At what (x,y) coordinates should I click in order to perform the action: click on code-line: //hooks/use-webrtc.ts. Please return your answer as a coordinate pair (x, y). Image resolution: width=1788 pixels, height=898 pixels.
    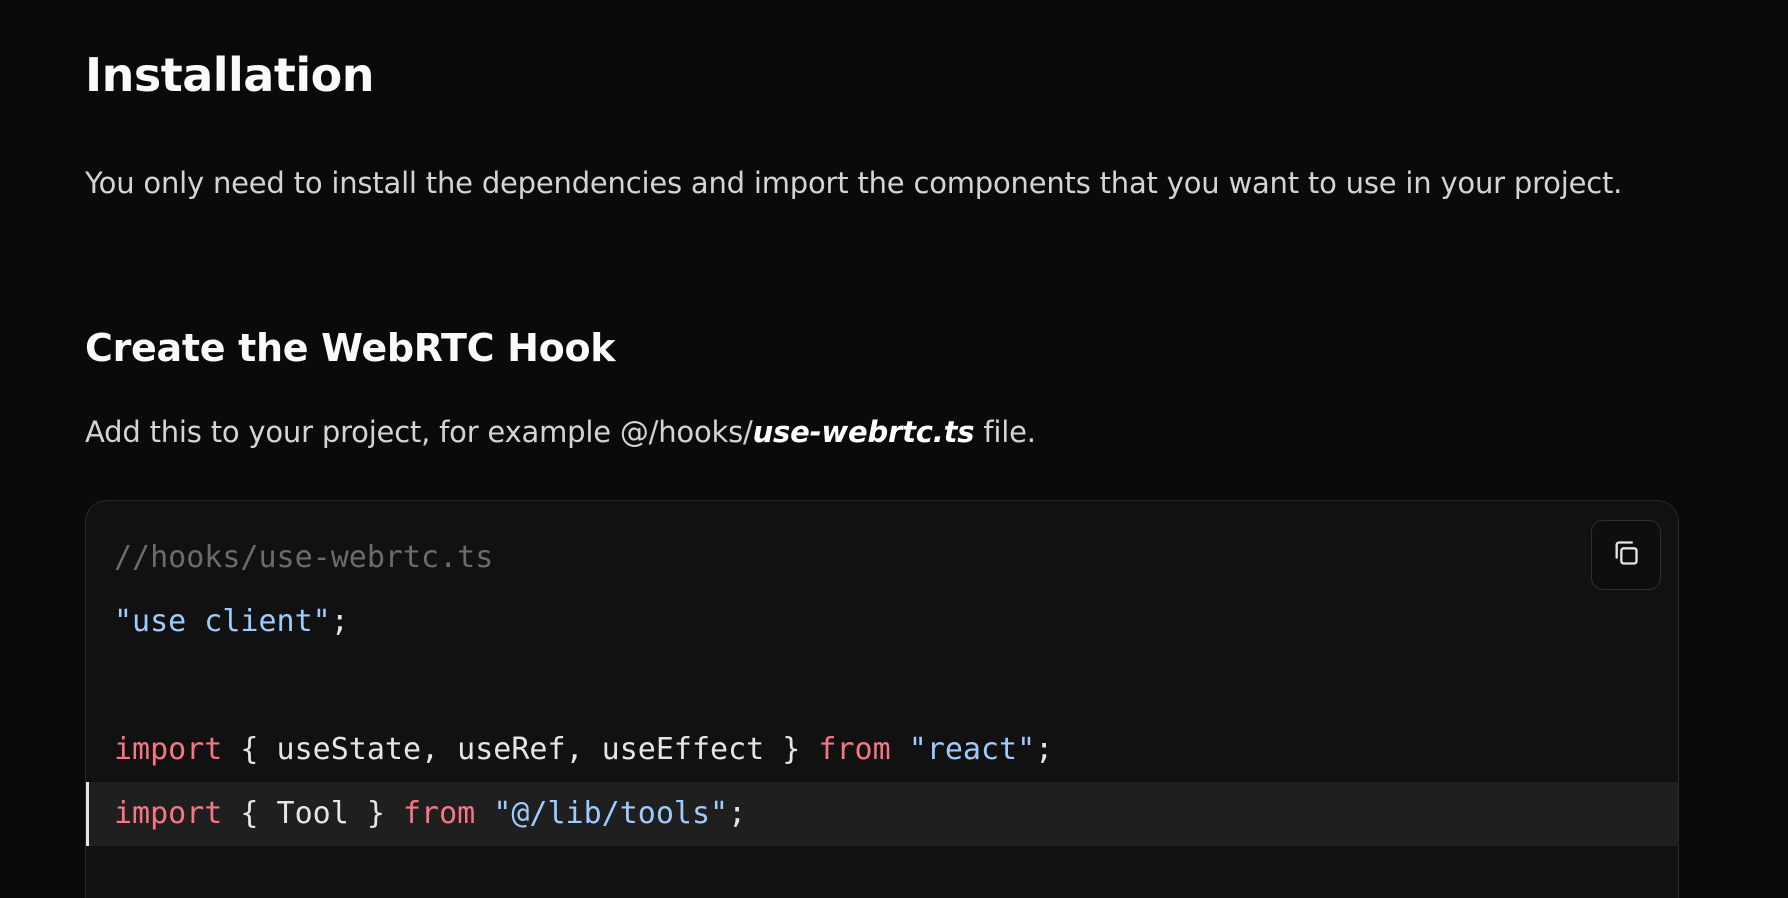
    Looking at the image, I should click on (882, 558).